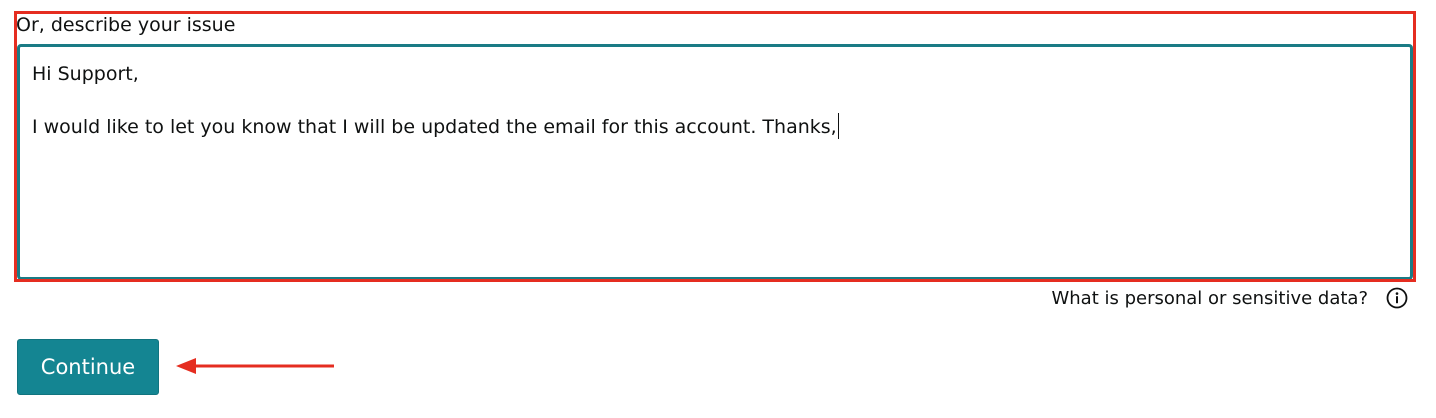 This screenshot has height=418, width=1436. Describe the element at coordinates (1209, 298) in the screenshot. I see `sensitive-data-link: What is personal or sensitive data?` at that location.